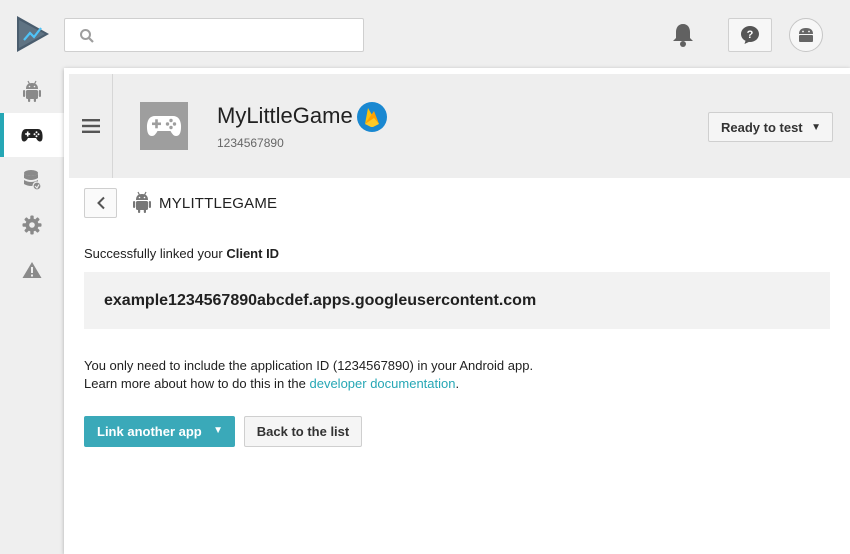  What do you see at coordinates (155, 253) in the screenshot?
I see `success-message-text: Successfully linked your` at bounding box center [155, 253].